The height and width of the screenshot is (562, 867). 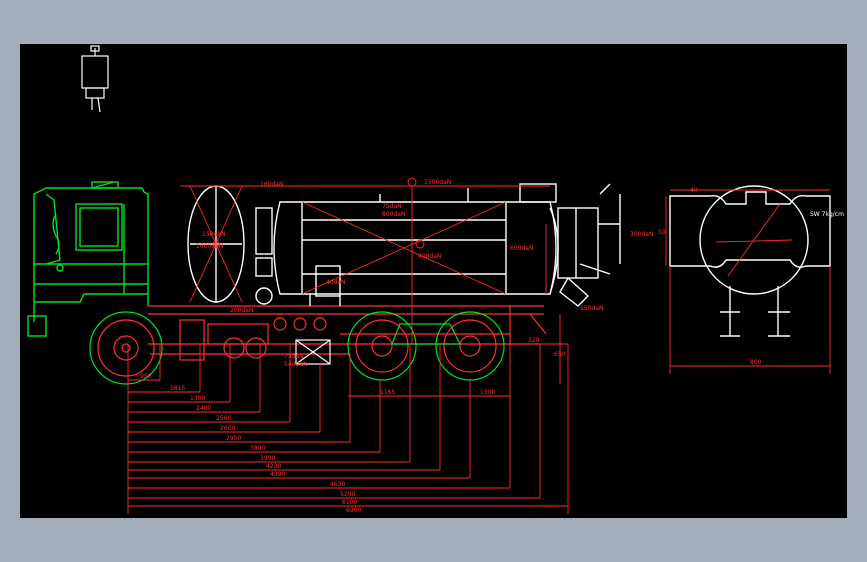 I want to click on label-tank-top: 75daN, so click(x=392, y=206).